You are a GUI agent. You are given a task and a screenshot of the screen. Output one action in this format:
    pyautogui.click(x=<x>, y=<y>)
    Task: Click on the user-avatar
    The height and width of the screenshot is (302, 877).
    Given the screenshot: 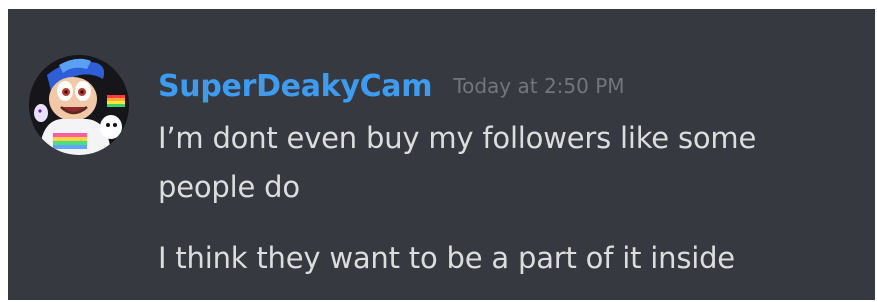 What is the action you would take?
    pyautogui.click(x=79, y=105)
    